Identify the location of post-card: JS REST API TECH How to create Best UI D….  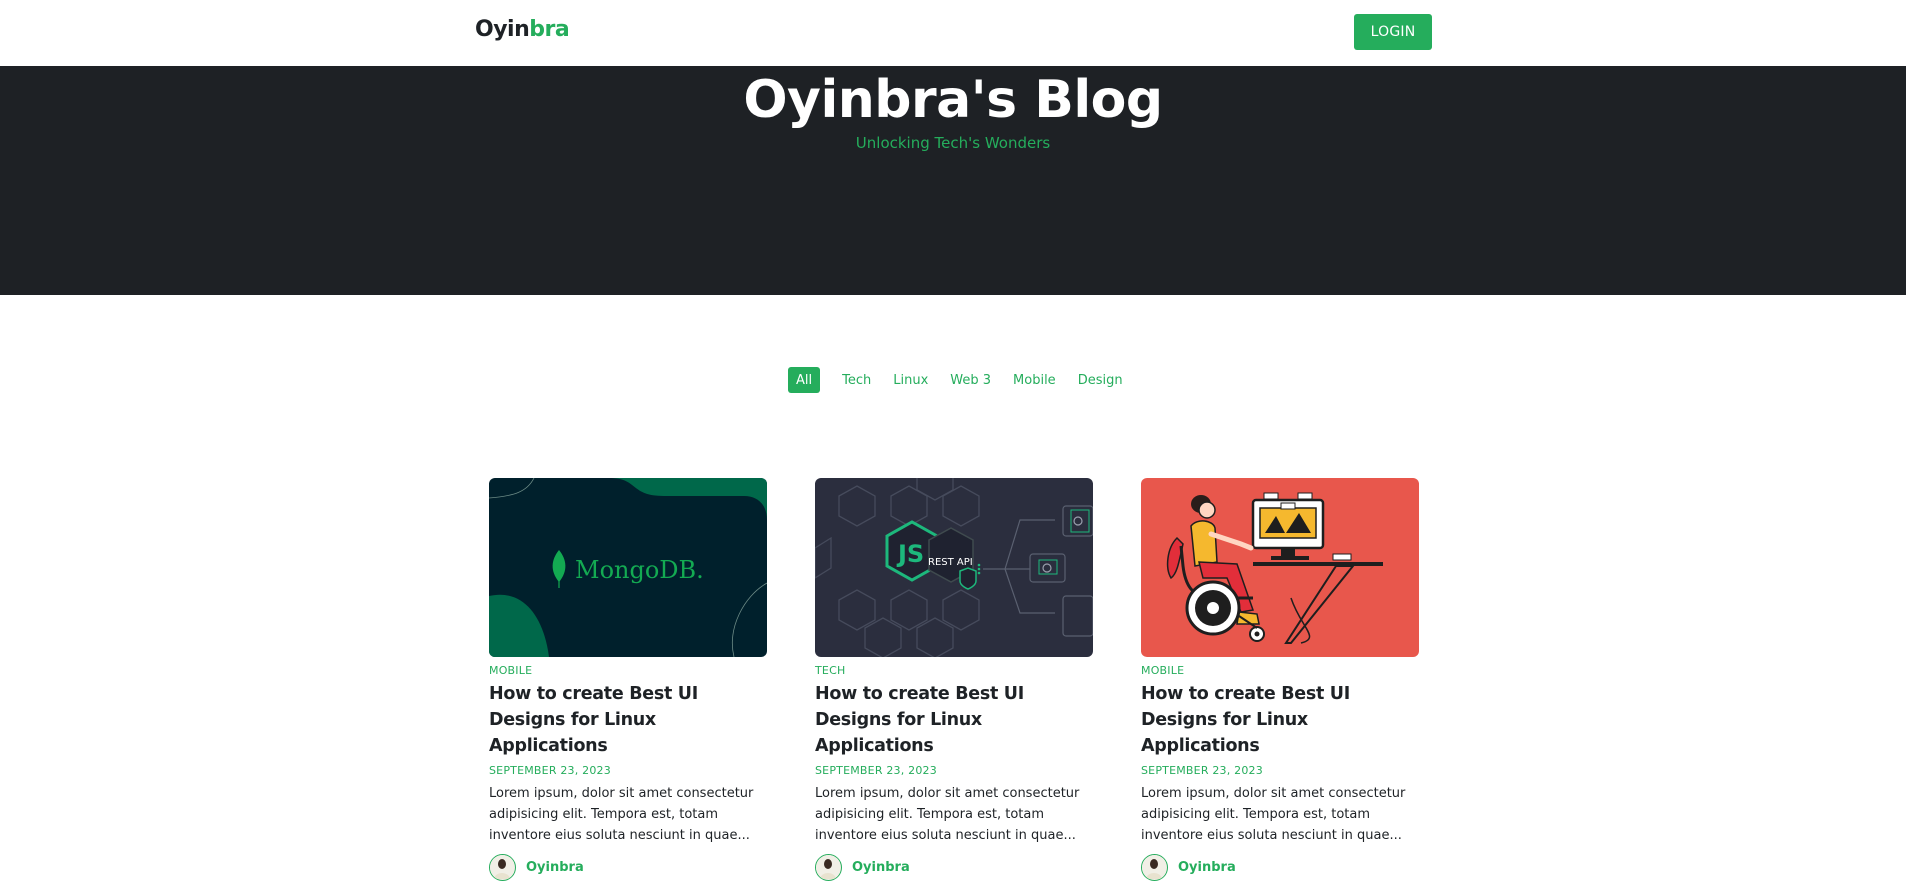
(954, 679).